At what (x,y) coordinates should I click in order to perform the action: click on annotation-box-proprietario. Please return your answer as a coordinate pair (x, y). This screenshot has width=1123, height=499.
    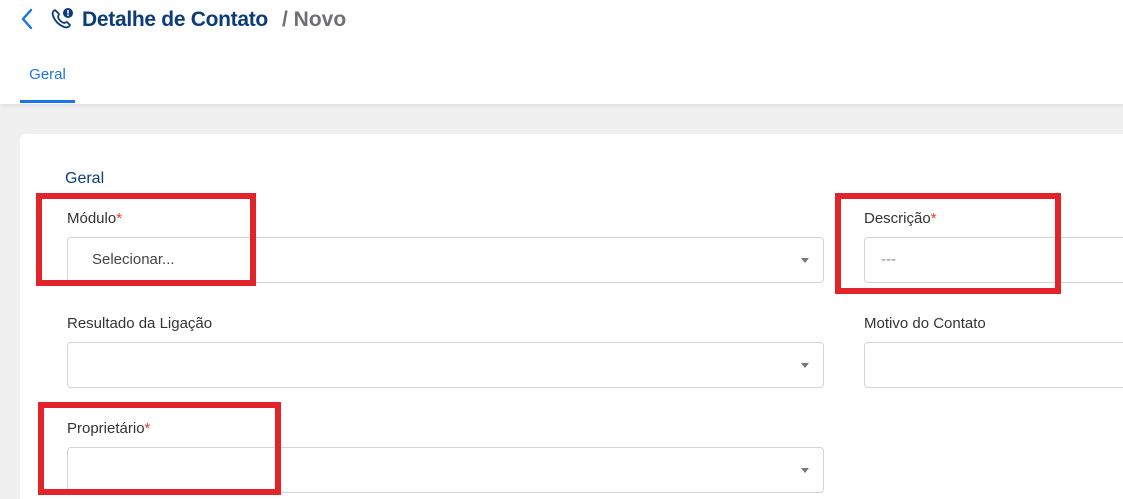
    Looking at the image, I should click on (159, 448).